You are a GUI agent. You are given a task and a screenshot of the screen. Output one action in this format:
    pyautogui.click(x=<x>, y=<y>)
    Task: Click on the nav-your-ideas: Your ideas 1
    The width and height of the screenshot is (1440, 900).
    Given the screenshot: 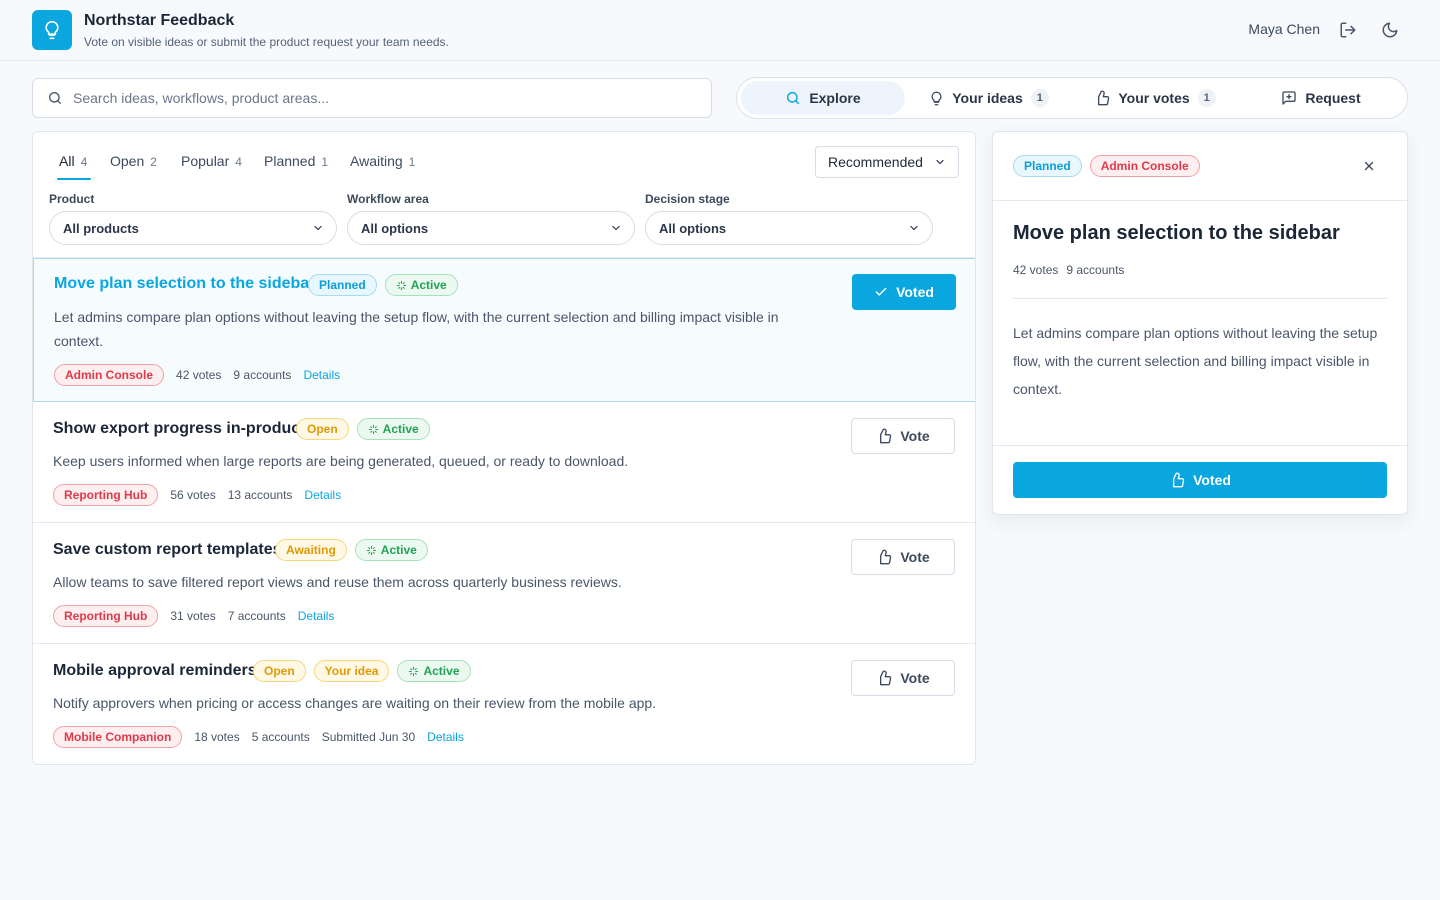 What is the action you would take?
    pyautogui.click(x=989, y=98)
    